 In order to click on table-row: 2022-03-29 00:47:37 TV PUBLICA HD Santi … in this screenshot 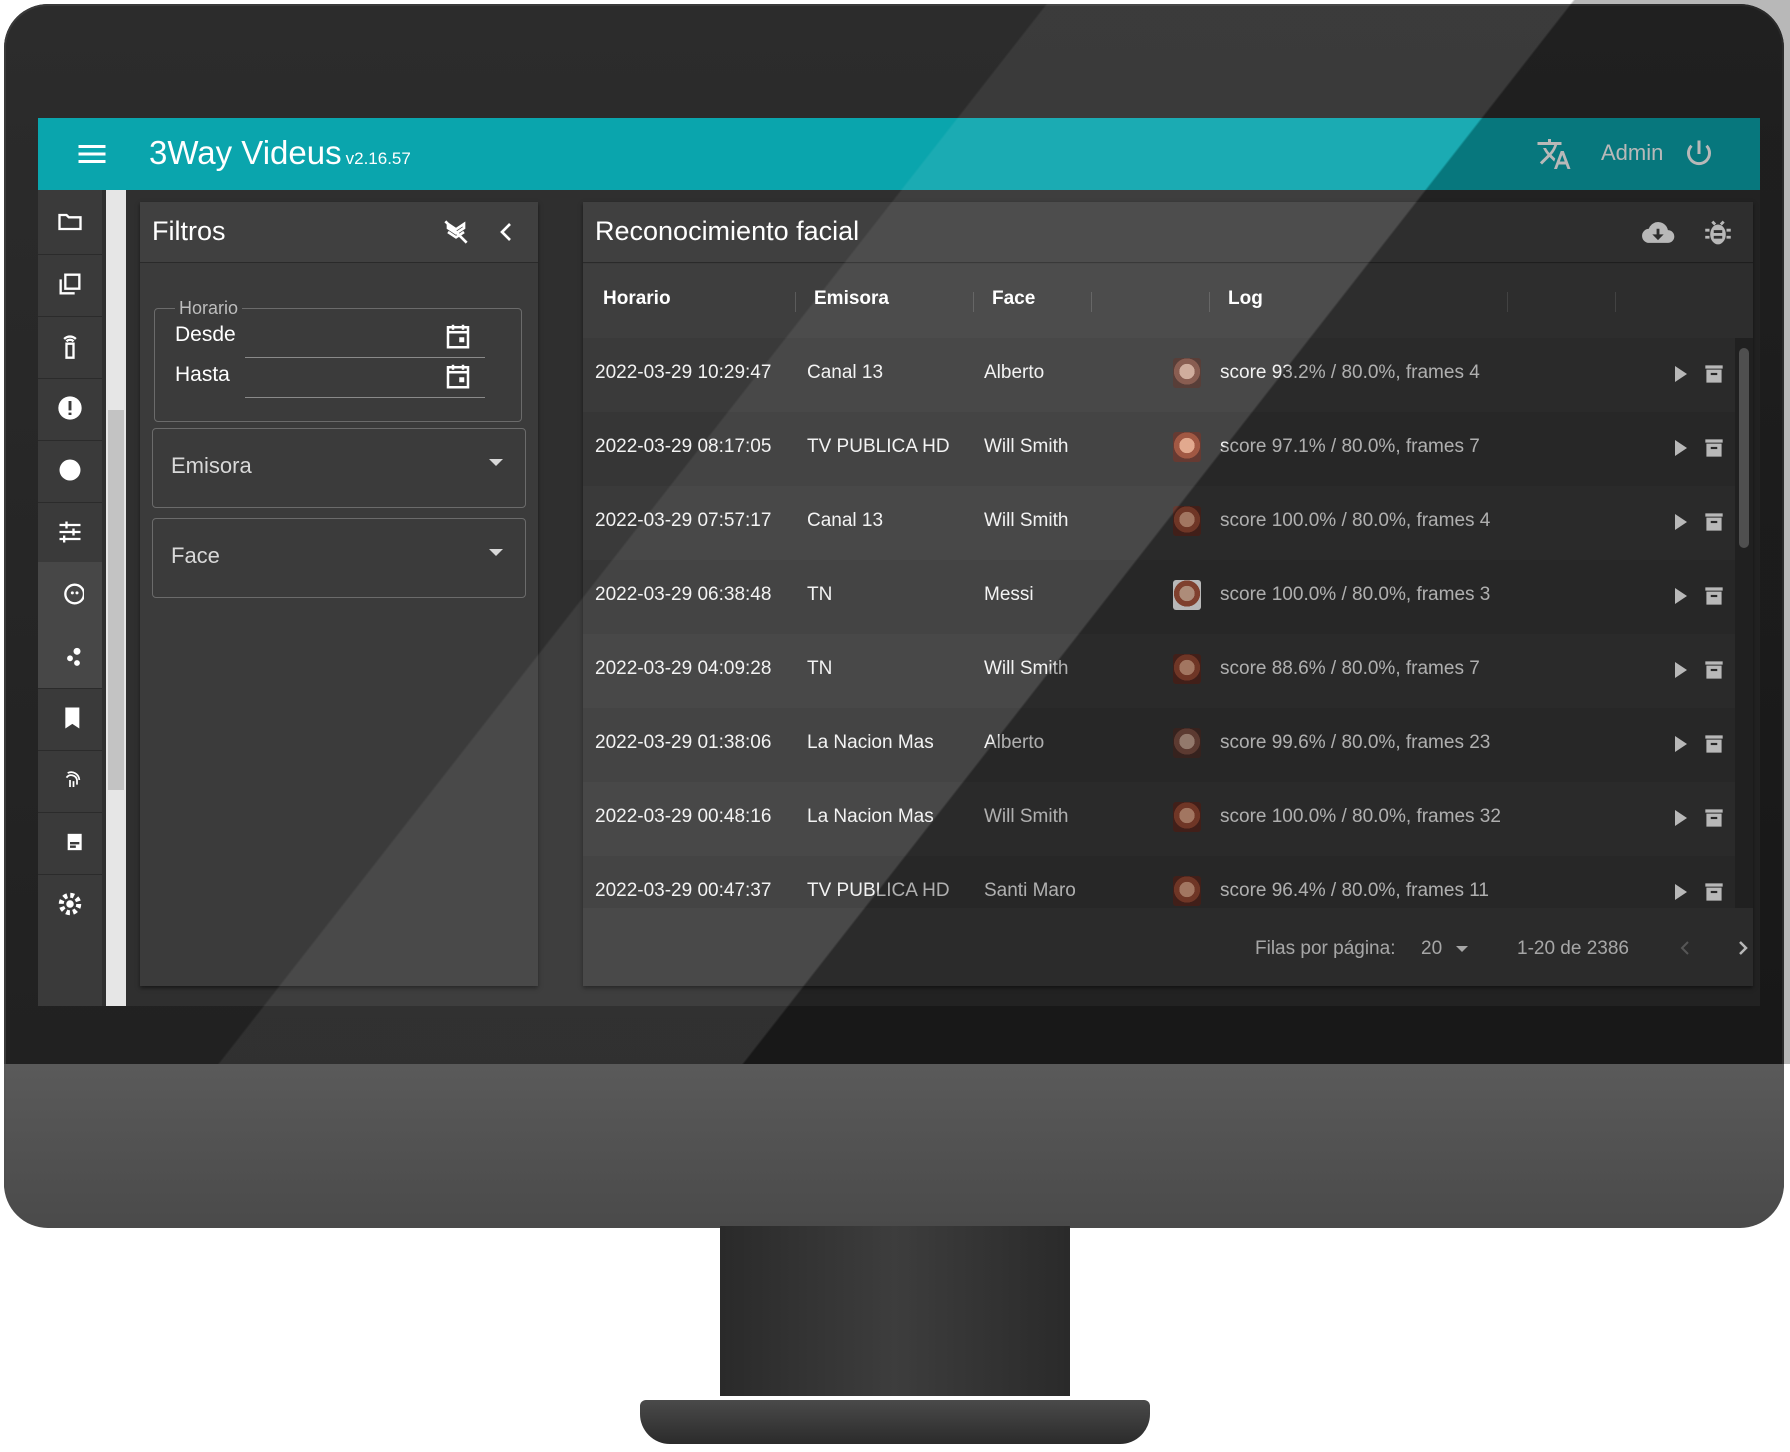, I will do `click(1159, 882)`.